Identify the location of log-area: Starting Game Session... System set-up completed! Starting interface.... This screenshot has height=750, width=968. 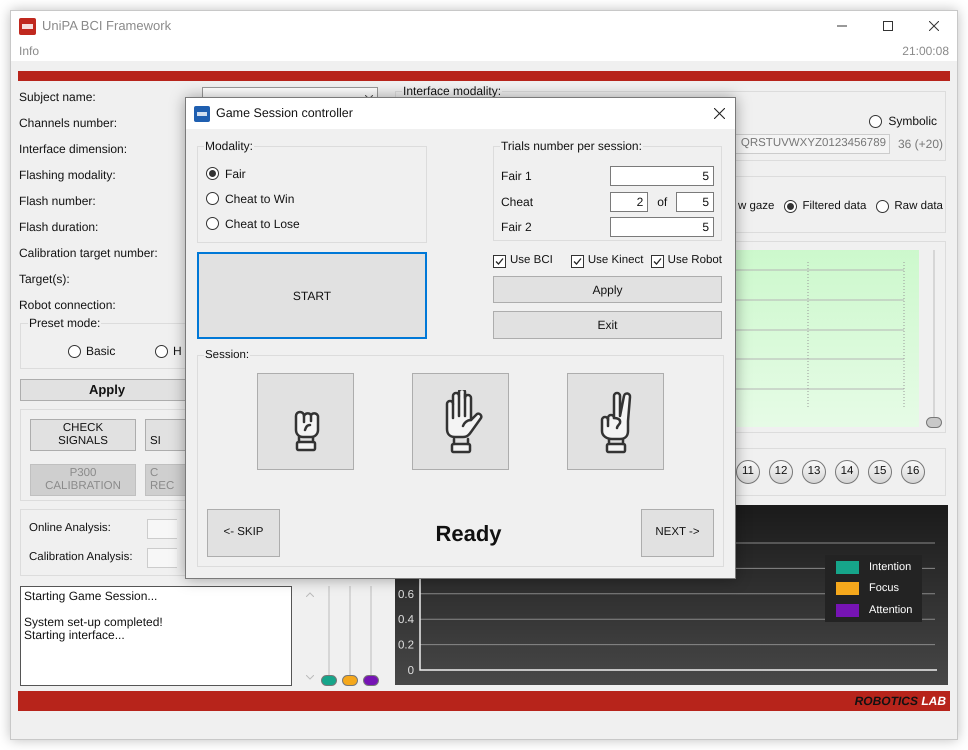
(156, 636).